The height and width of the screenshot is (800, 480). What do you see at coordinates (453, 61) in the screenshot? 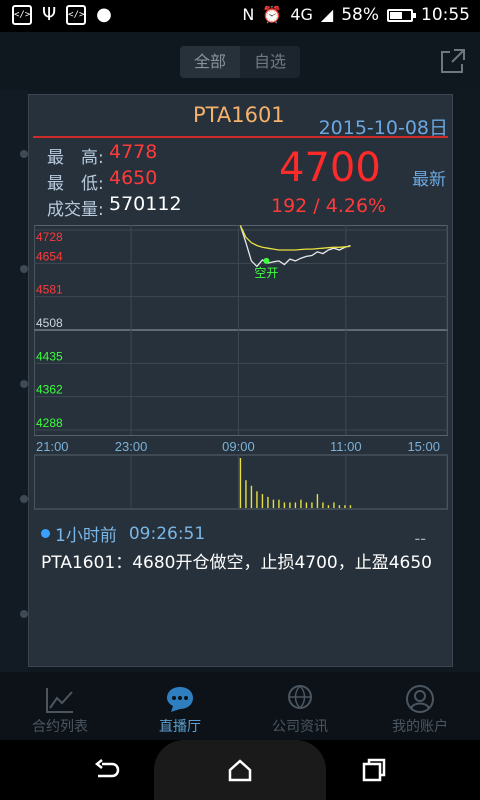
I see `share-icon` at bounding box center [453, 61].